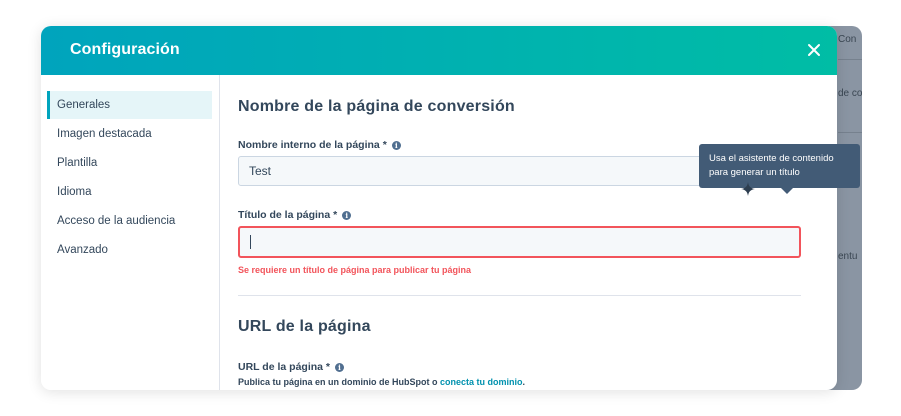 This screenshot has width=901, height=416. What do you see at coordinates (848, 256) in the screenshot?
I see `background-text-fragment: entu` at bounding box center [848, 256].